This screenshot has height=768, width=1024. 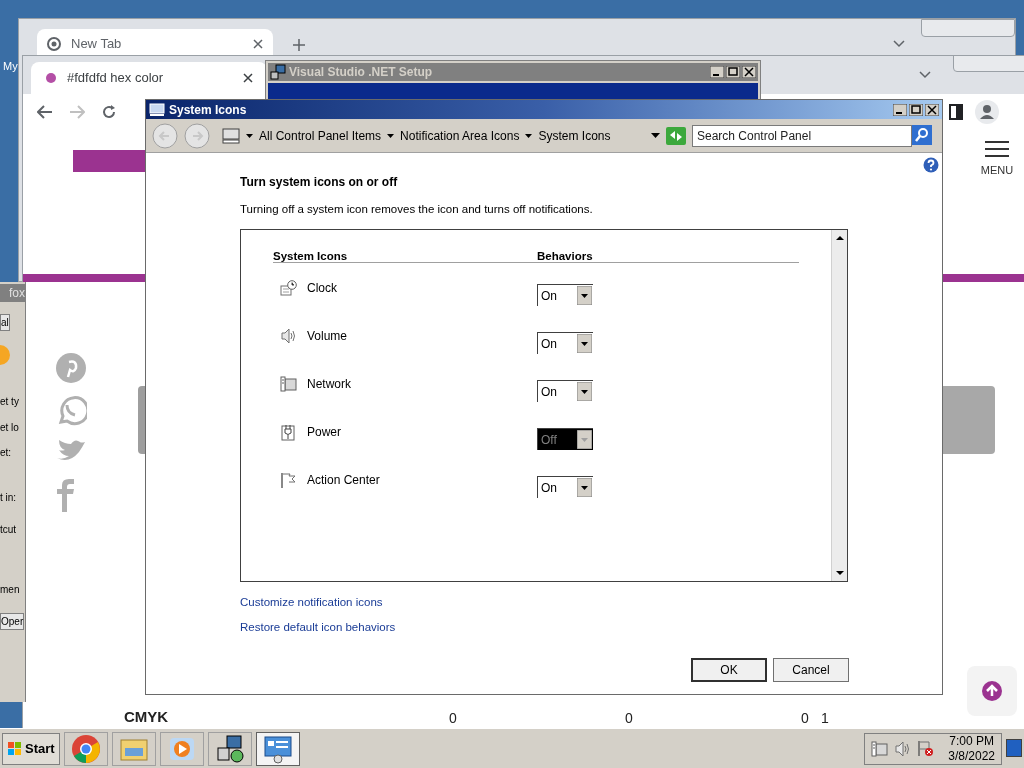 I want to click on desktop-icon-label: My, so click(x=10, y=66).